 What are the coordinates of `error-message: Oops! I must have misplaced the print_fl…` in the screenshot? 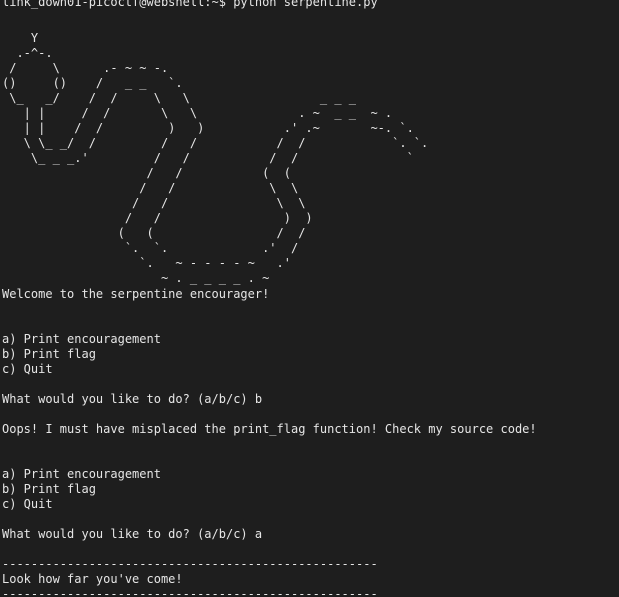 It's located at (269, 429).